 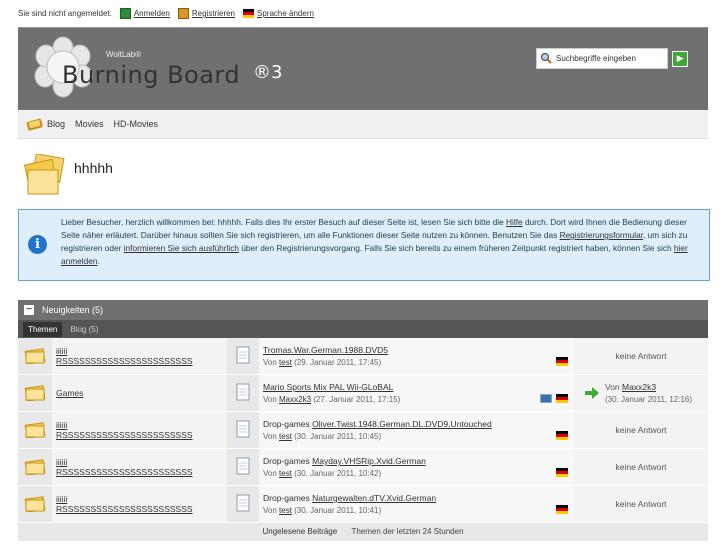 I want to click on topic-title-link: Mayday.VHSRip.Xvid.German, so click(x=369, y=461).